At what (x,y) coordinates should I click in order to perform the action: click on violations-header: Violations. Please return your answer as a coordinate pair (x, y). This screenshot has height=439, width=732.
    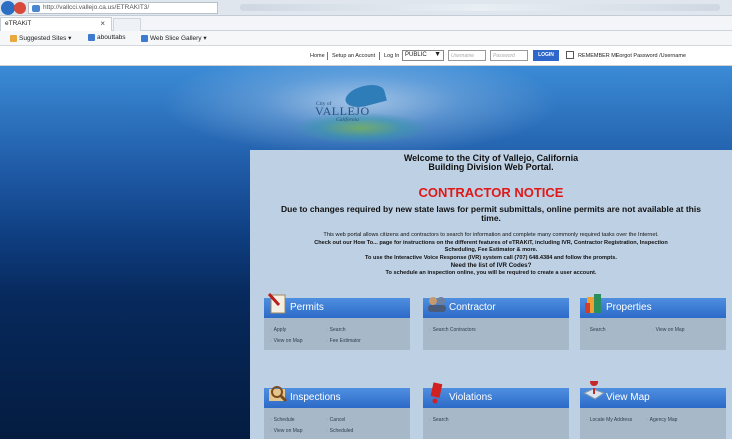
    Looking at the image, I should click on (496, 395).